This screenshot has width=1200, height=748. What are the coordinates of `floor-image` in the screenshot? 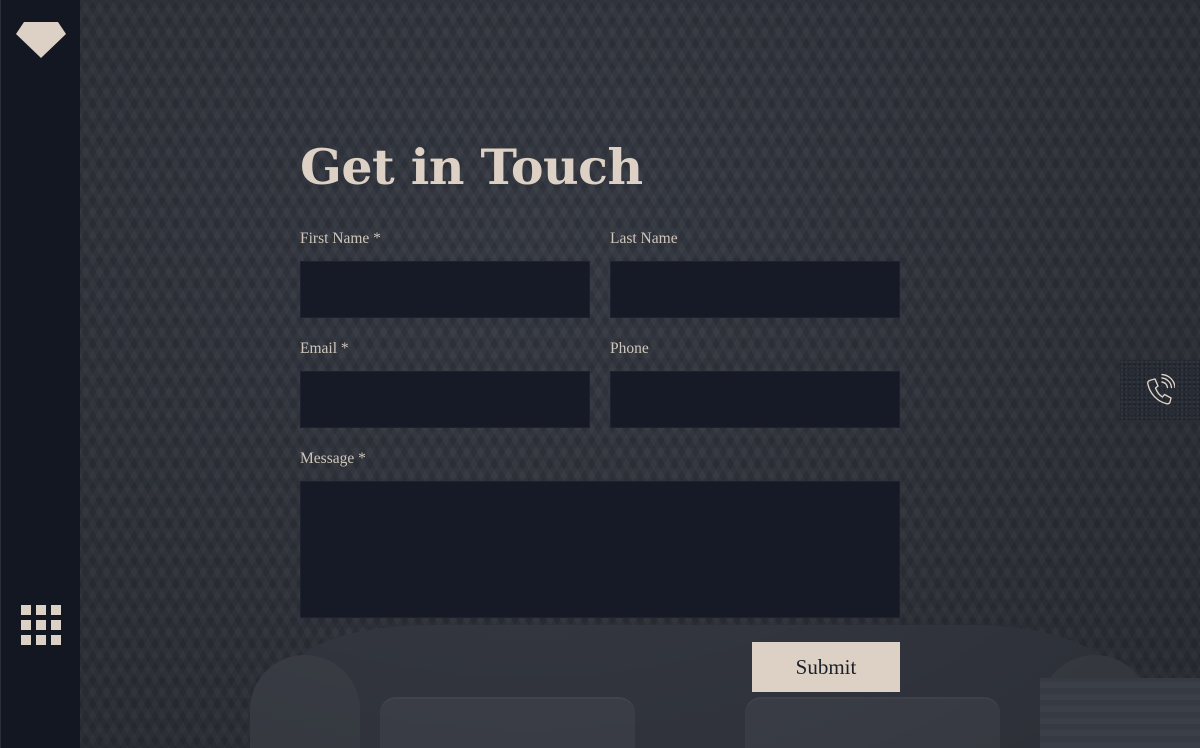 It's located at (1120, 713).